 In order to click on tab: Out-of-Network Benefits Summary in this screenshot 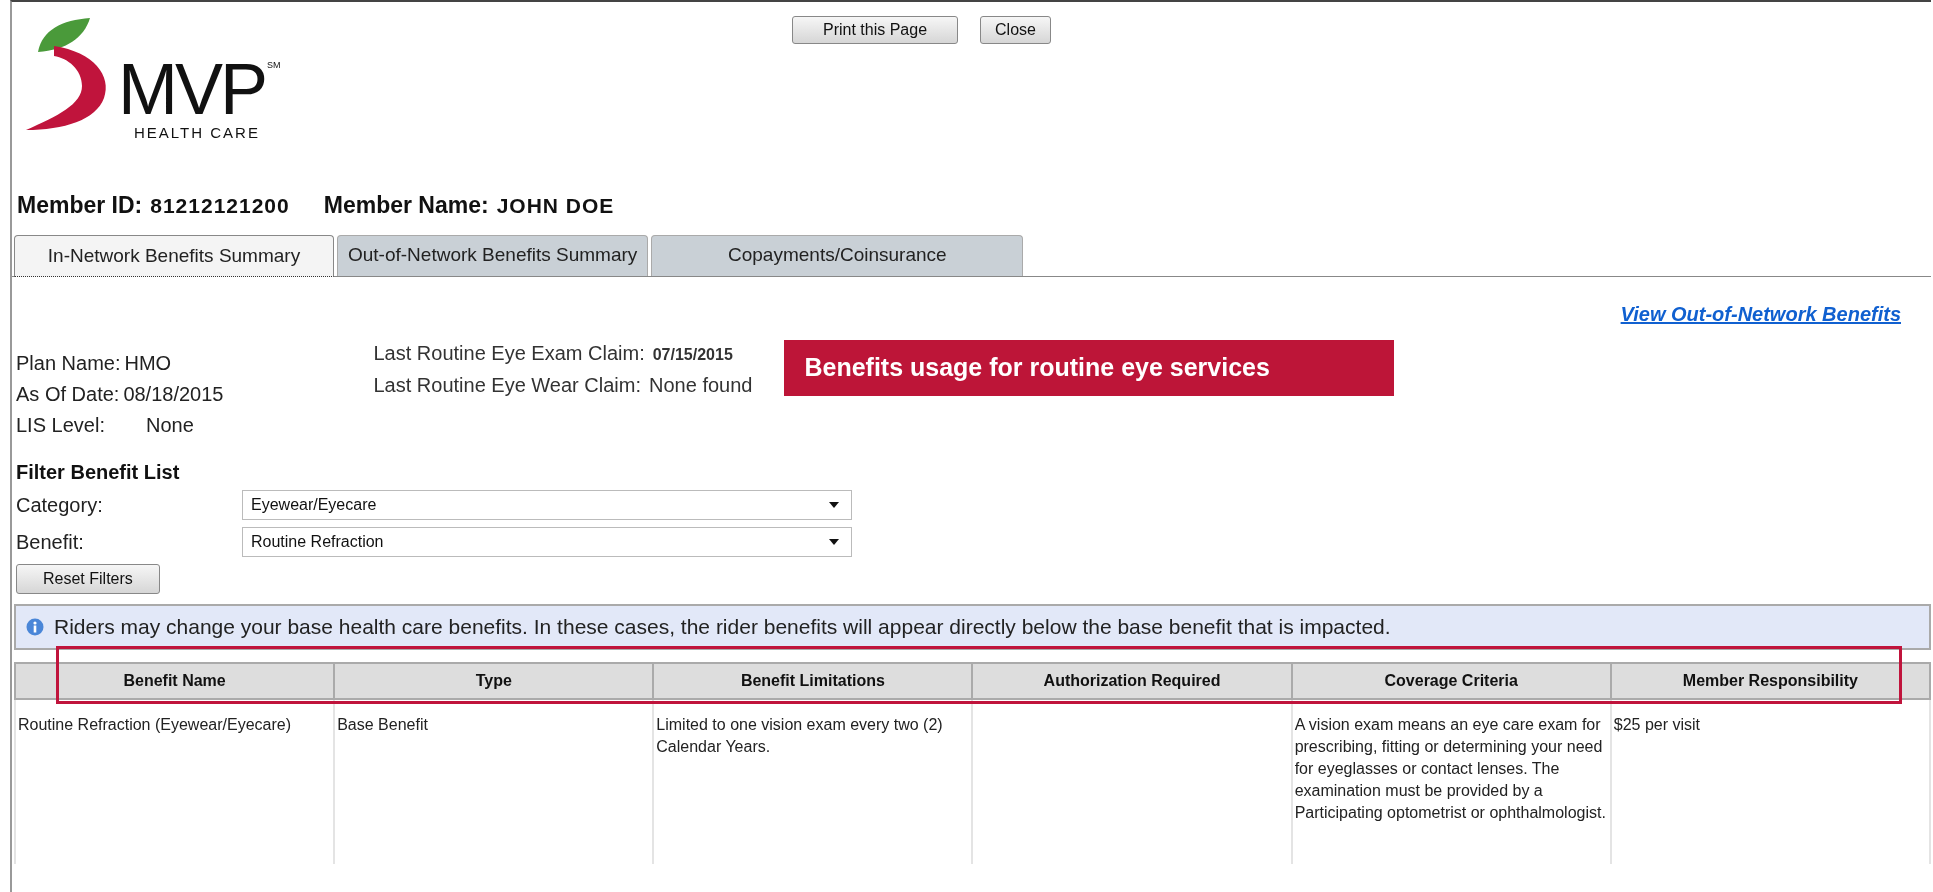, I will do `click(493, 255)`.